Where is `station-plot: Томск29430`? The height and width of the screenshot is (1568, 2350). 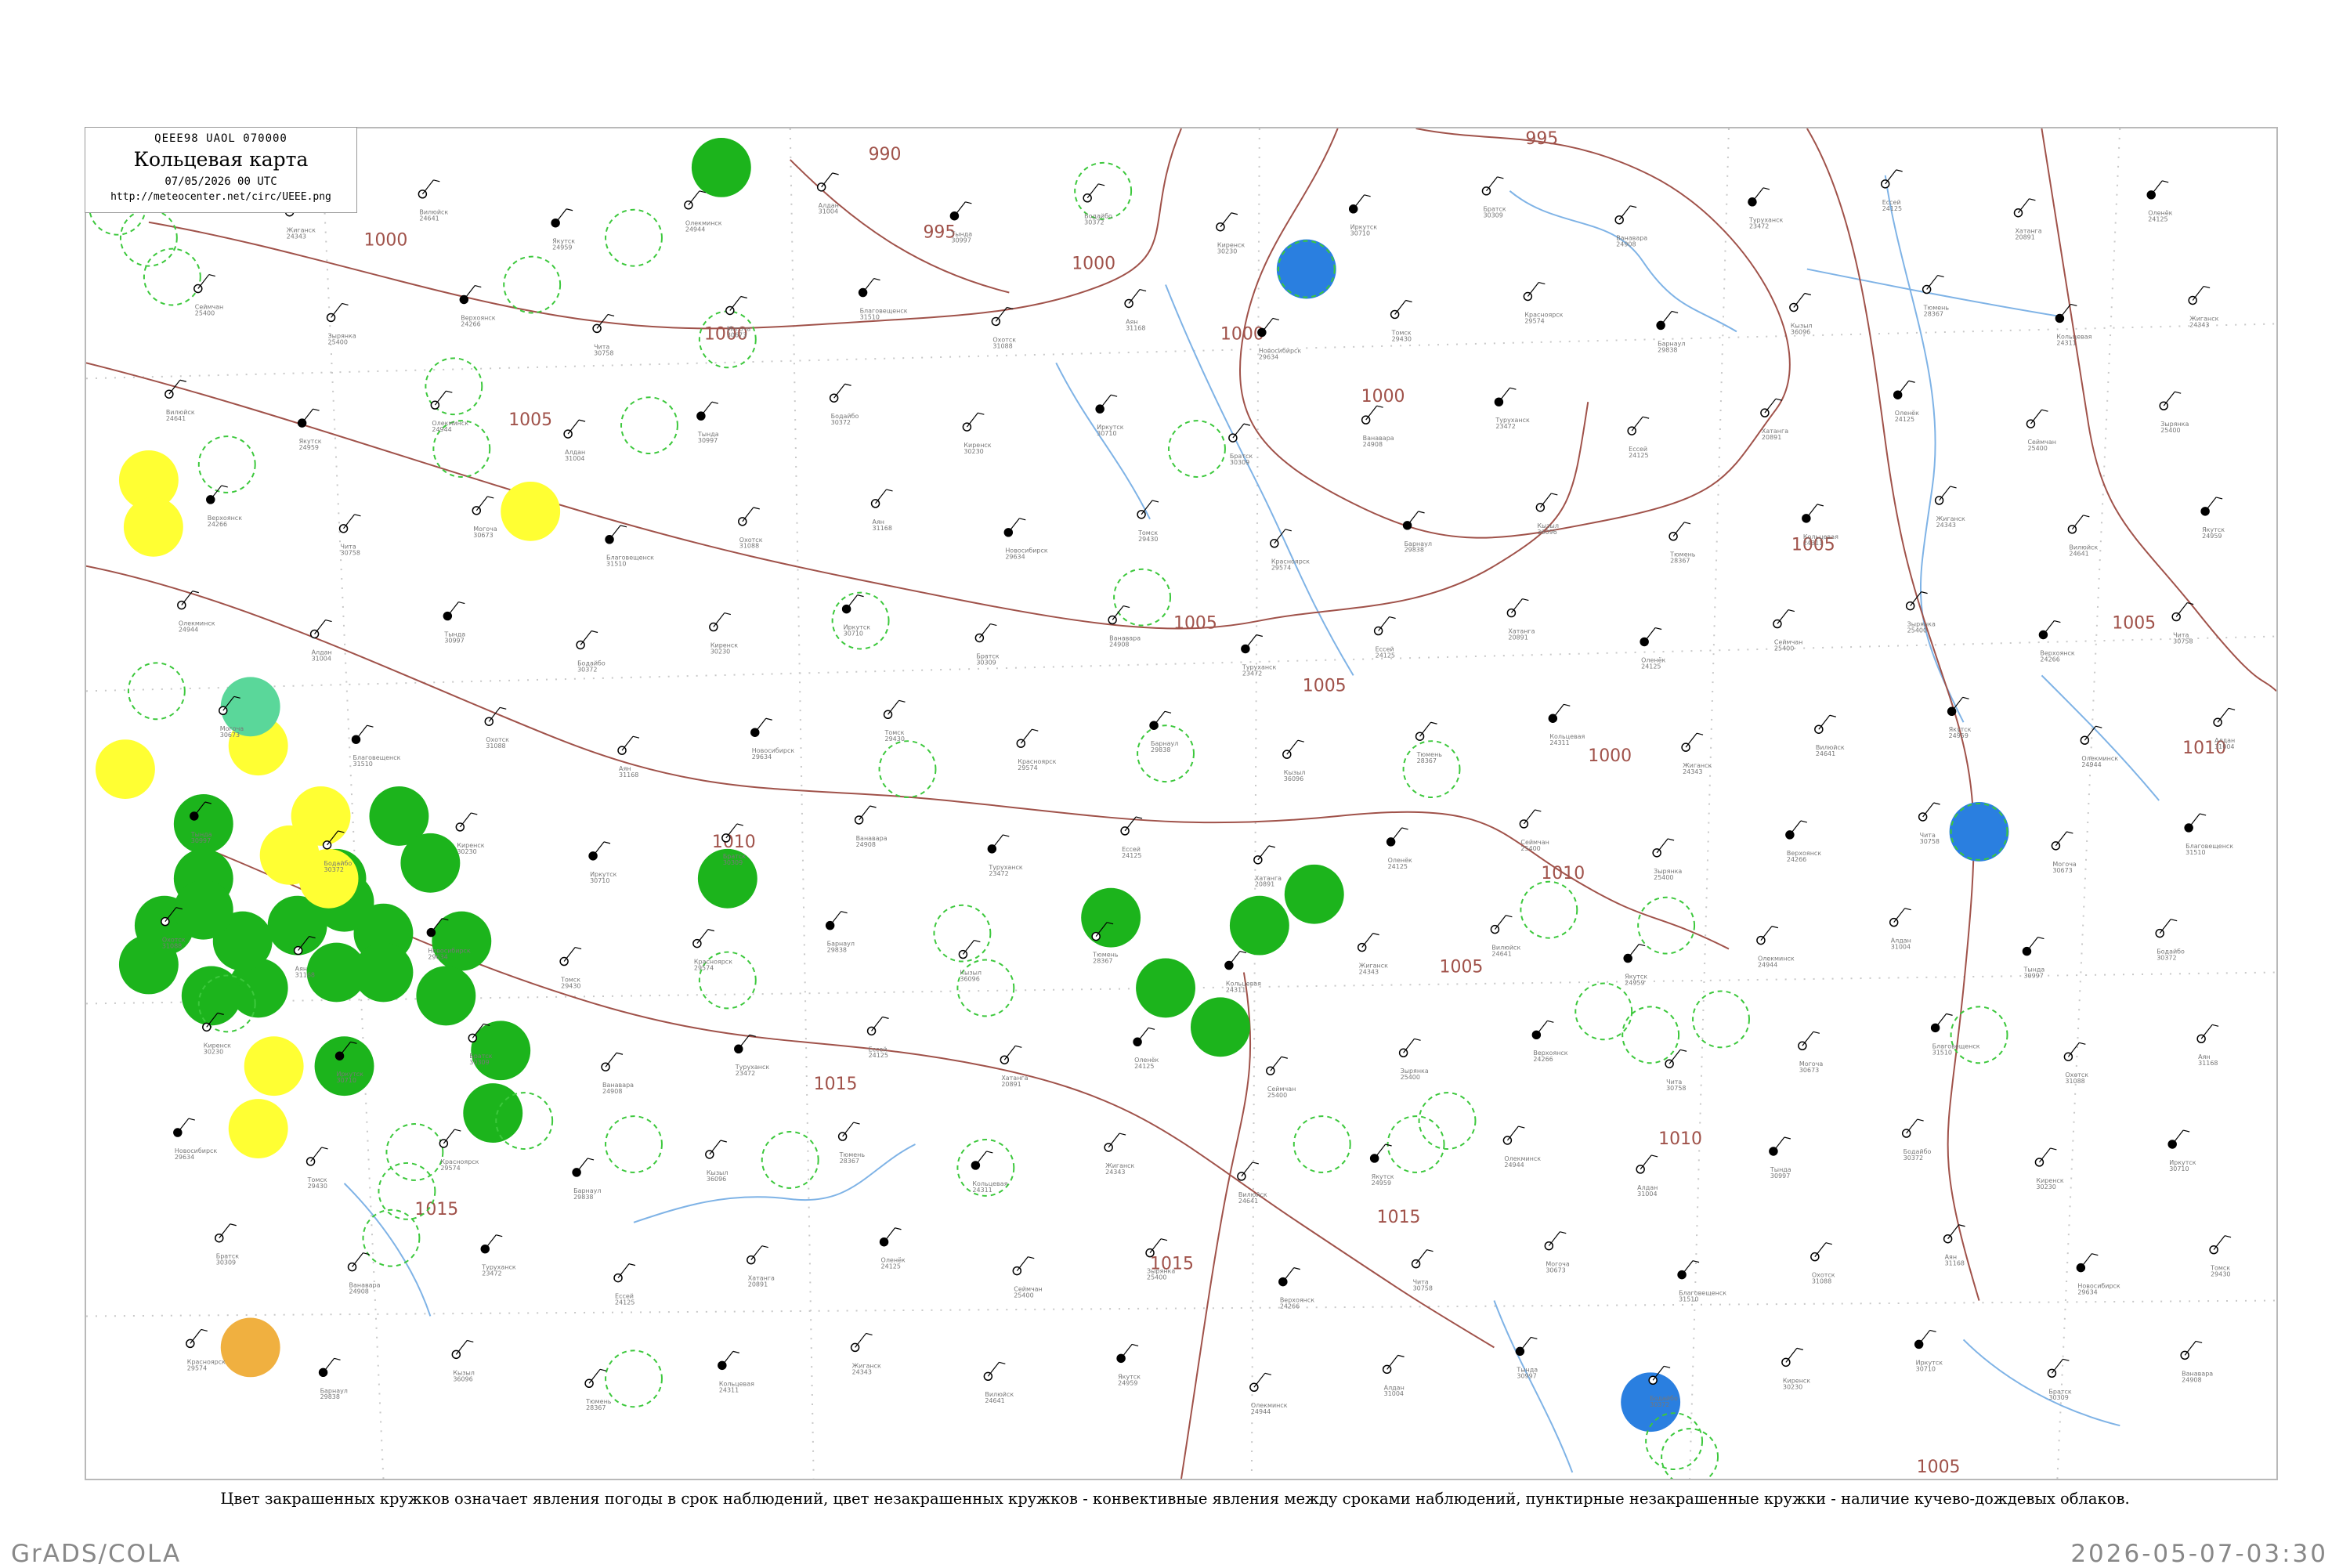 station-plot: Томск29430 is located at coordinates (894, 720).